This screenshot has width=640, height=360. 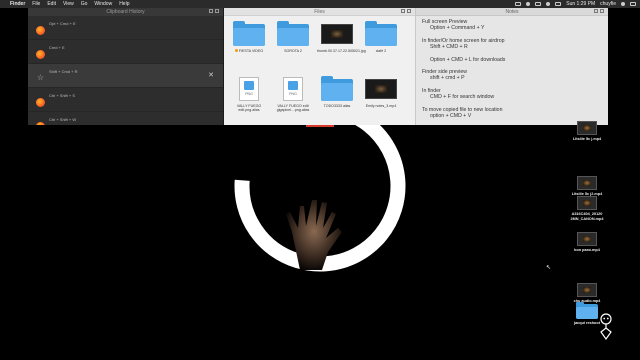 I want to click on desktop-icon: A316C404_20120 2MN_CANON.mp4, so click(x=587, y=208).